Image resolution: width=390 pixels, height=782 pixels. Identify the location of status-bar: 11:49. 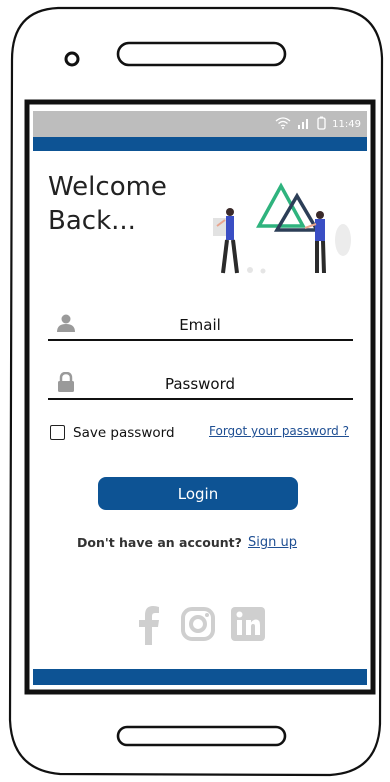
(200, 124).